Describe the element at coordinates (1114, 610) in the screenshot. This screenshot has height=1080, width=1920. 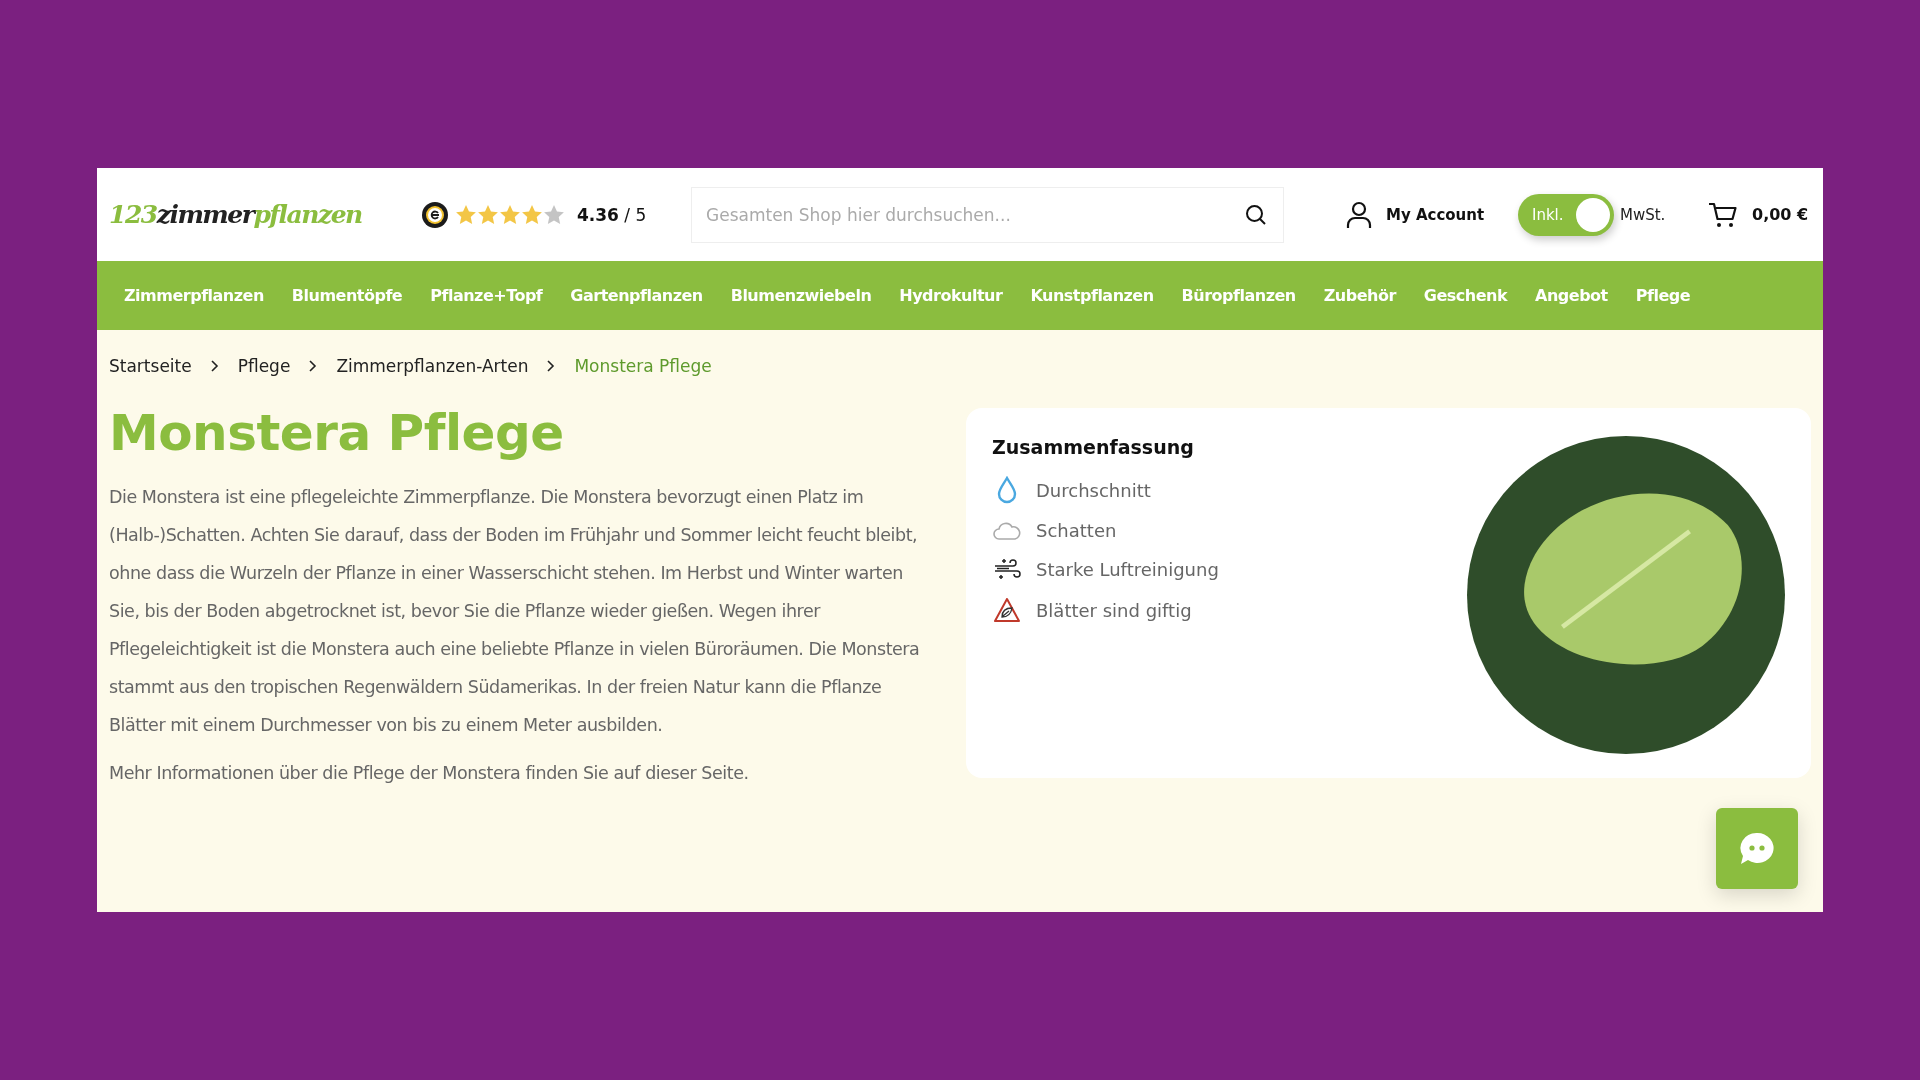
I see `summary-item: Blätter sind giftig` at that location.